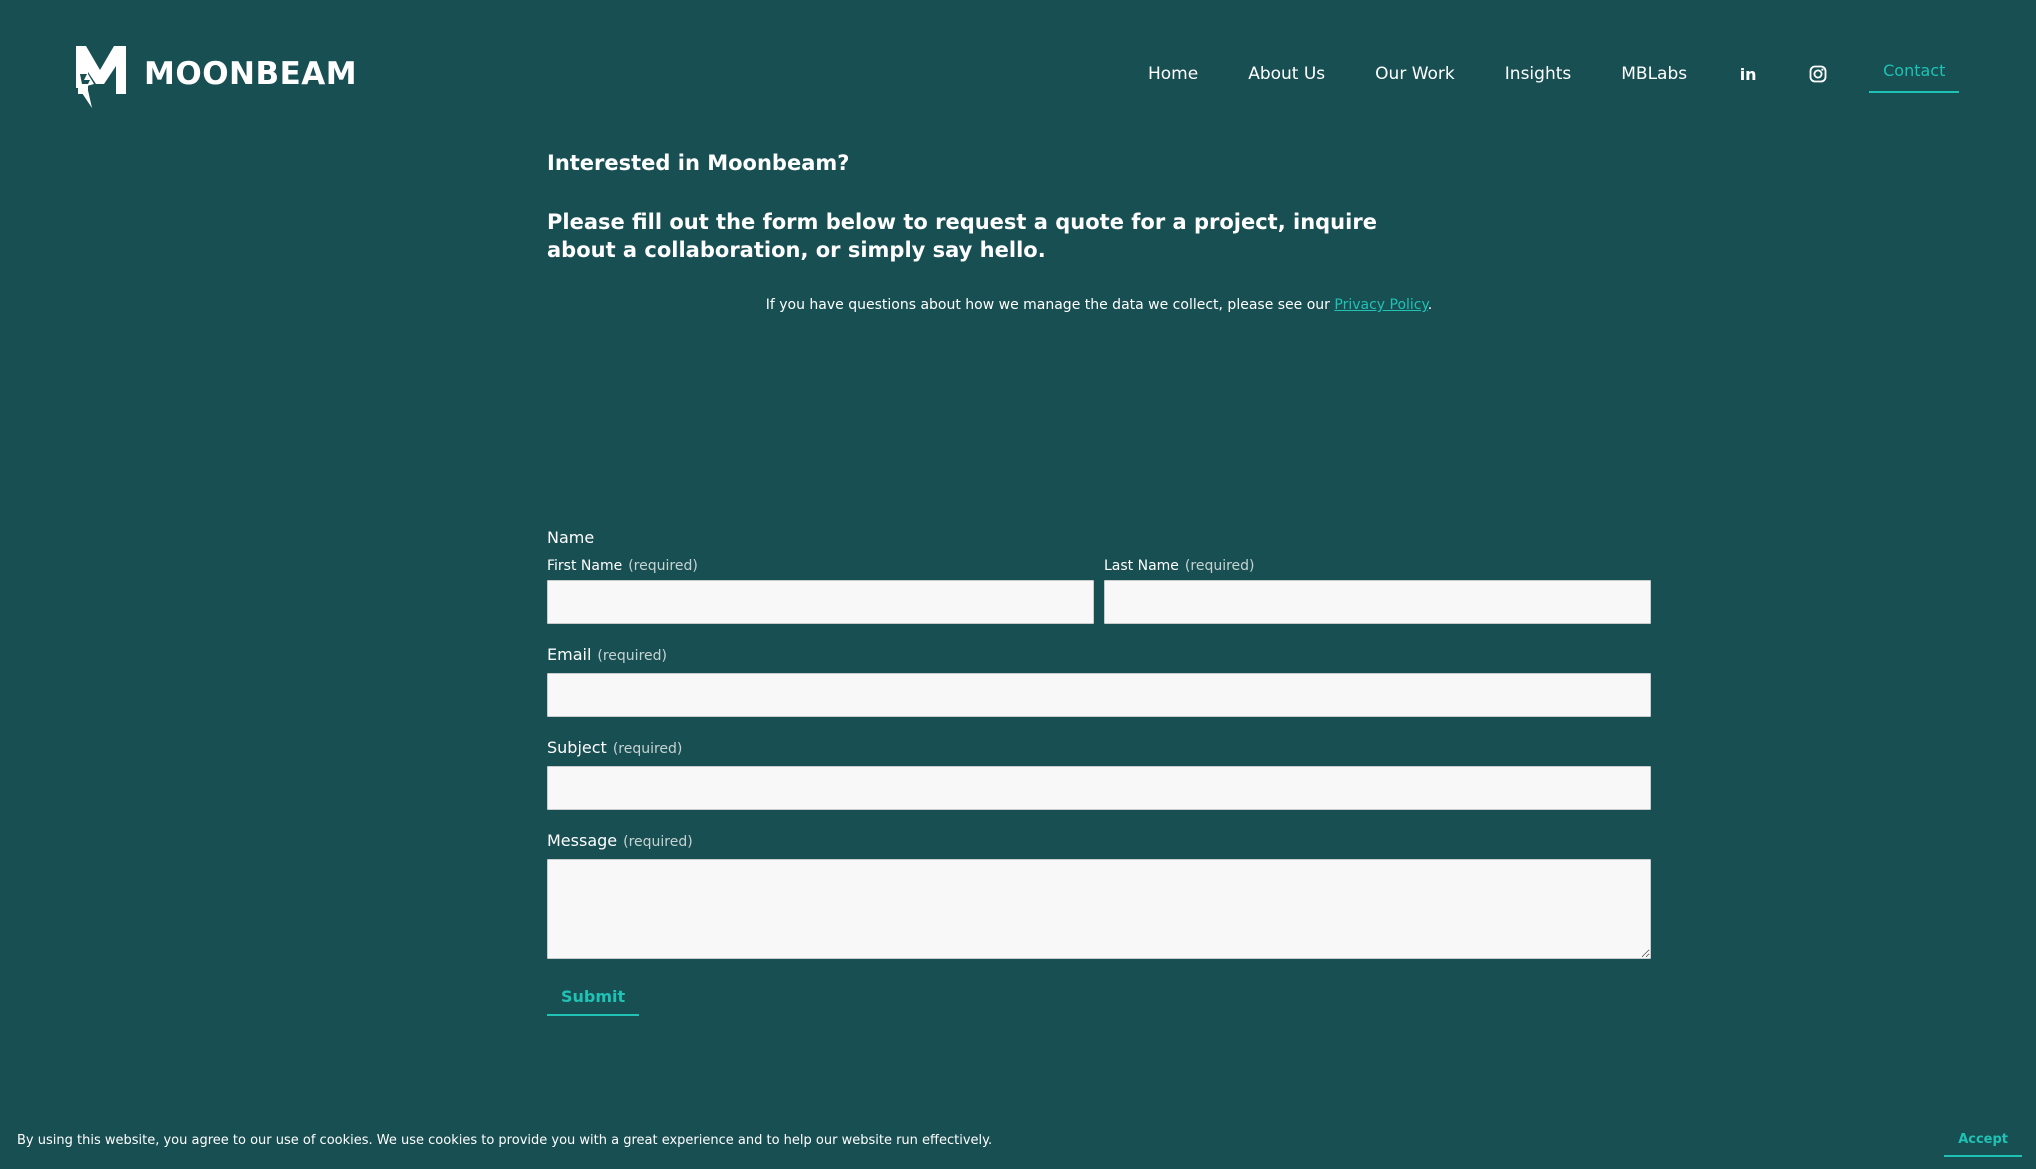  I want to click on first-name-column: First Name (required), so click(820, 590).